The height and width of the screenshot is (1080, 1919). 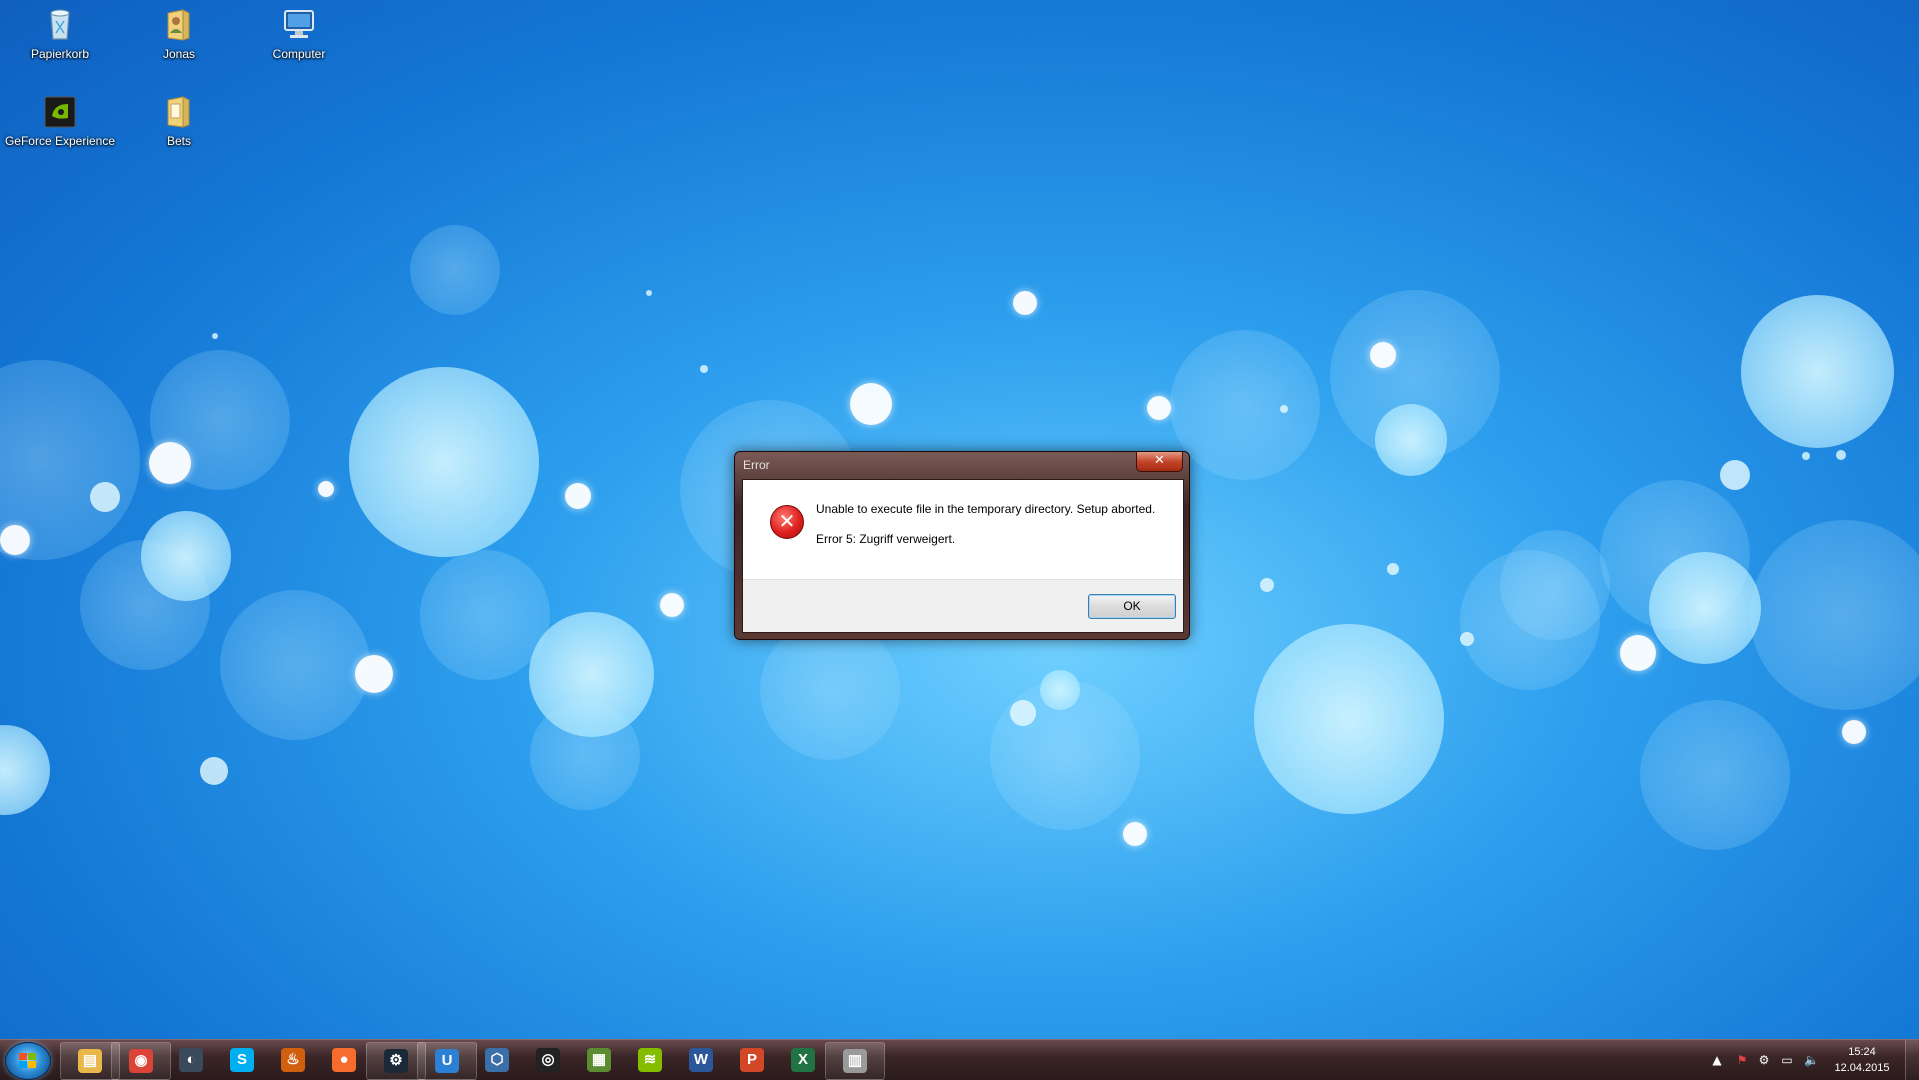 I want to click on desktop-icon-label: Jonas, so click(x=179, y=54).